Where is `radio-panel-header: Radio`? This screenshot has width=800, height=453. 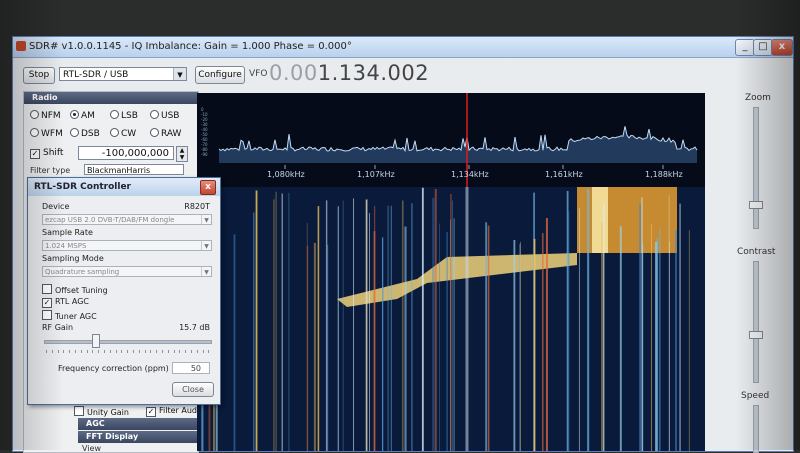
radio-panel-header: Radio is located at coordinates (111, 98).